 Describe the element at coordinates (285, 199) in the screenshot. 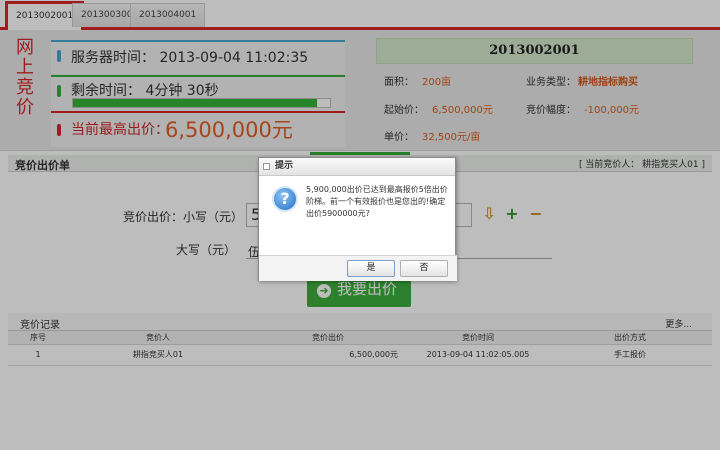

I see `question-icon: ?` at that location.